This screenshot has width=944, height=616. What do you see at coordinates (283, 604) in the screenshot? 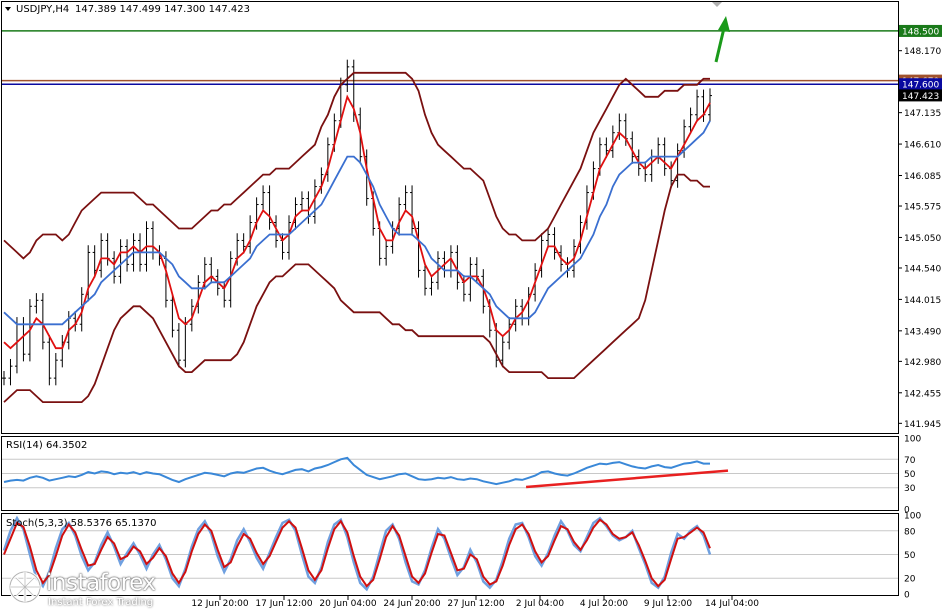
I see `x-tick-label: 17 Jun 12:00` at bounding box center [283, 604].